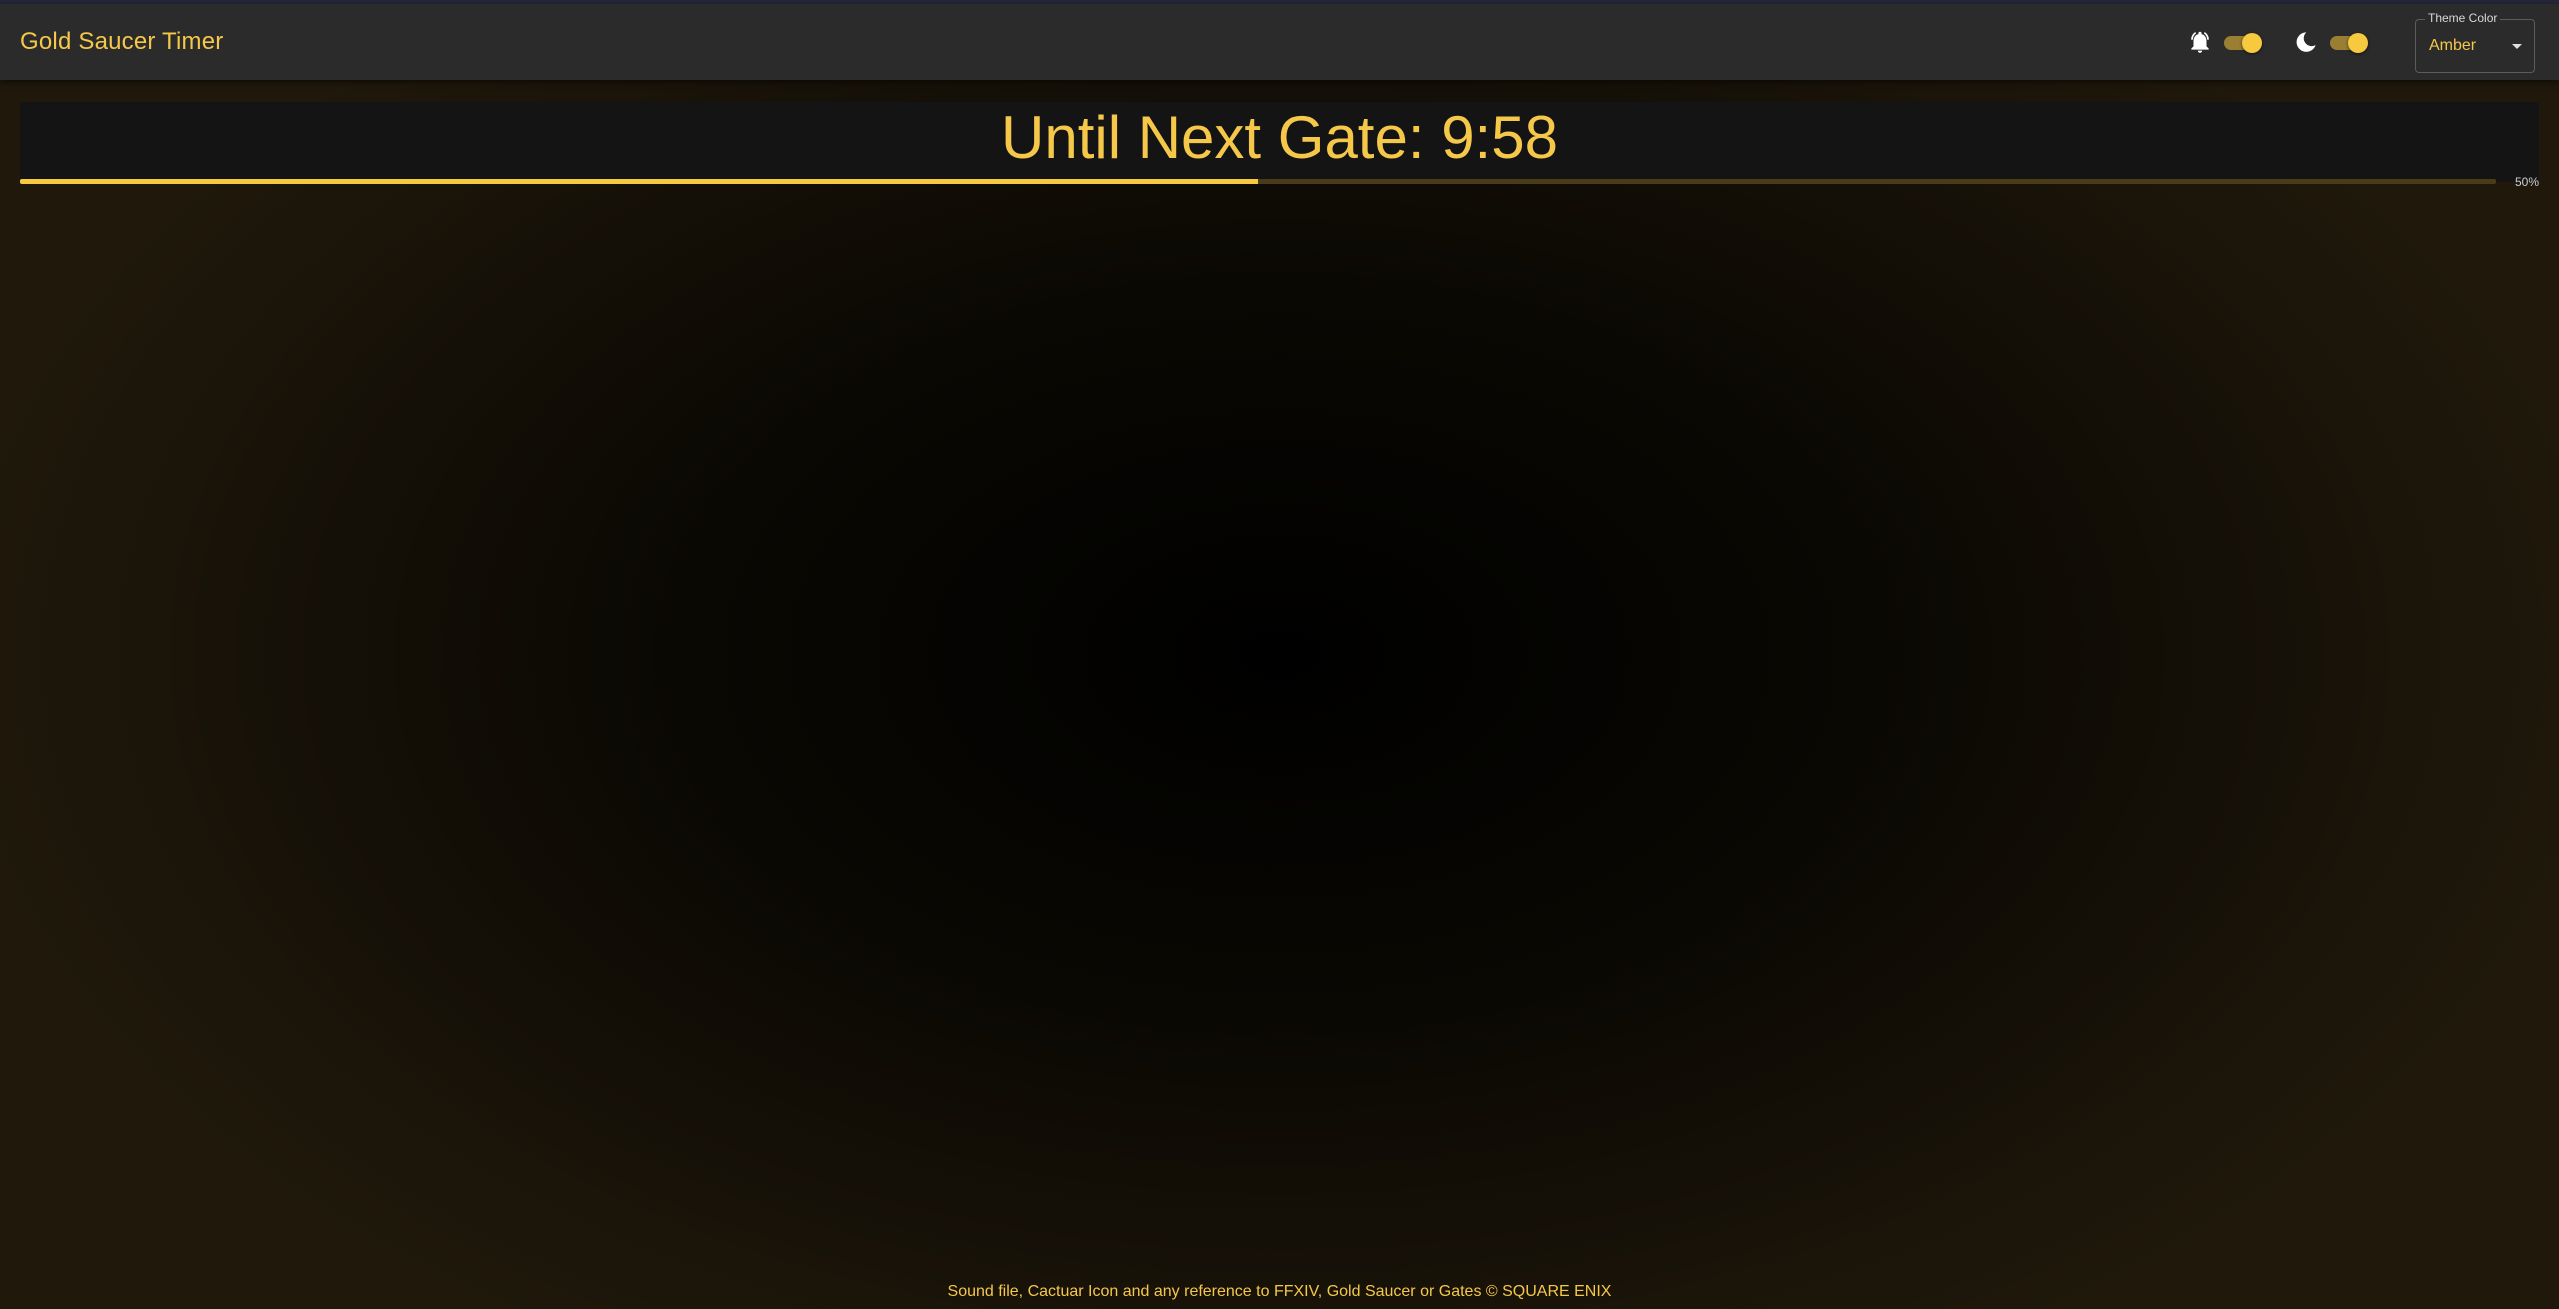 The image size is (2559, 1309). I want to click on dark-mode-toggle, so click(2349, 43).